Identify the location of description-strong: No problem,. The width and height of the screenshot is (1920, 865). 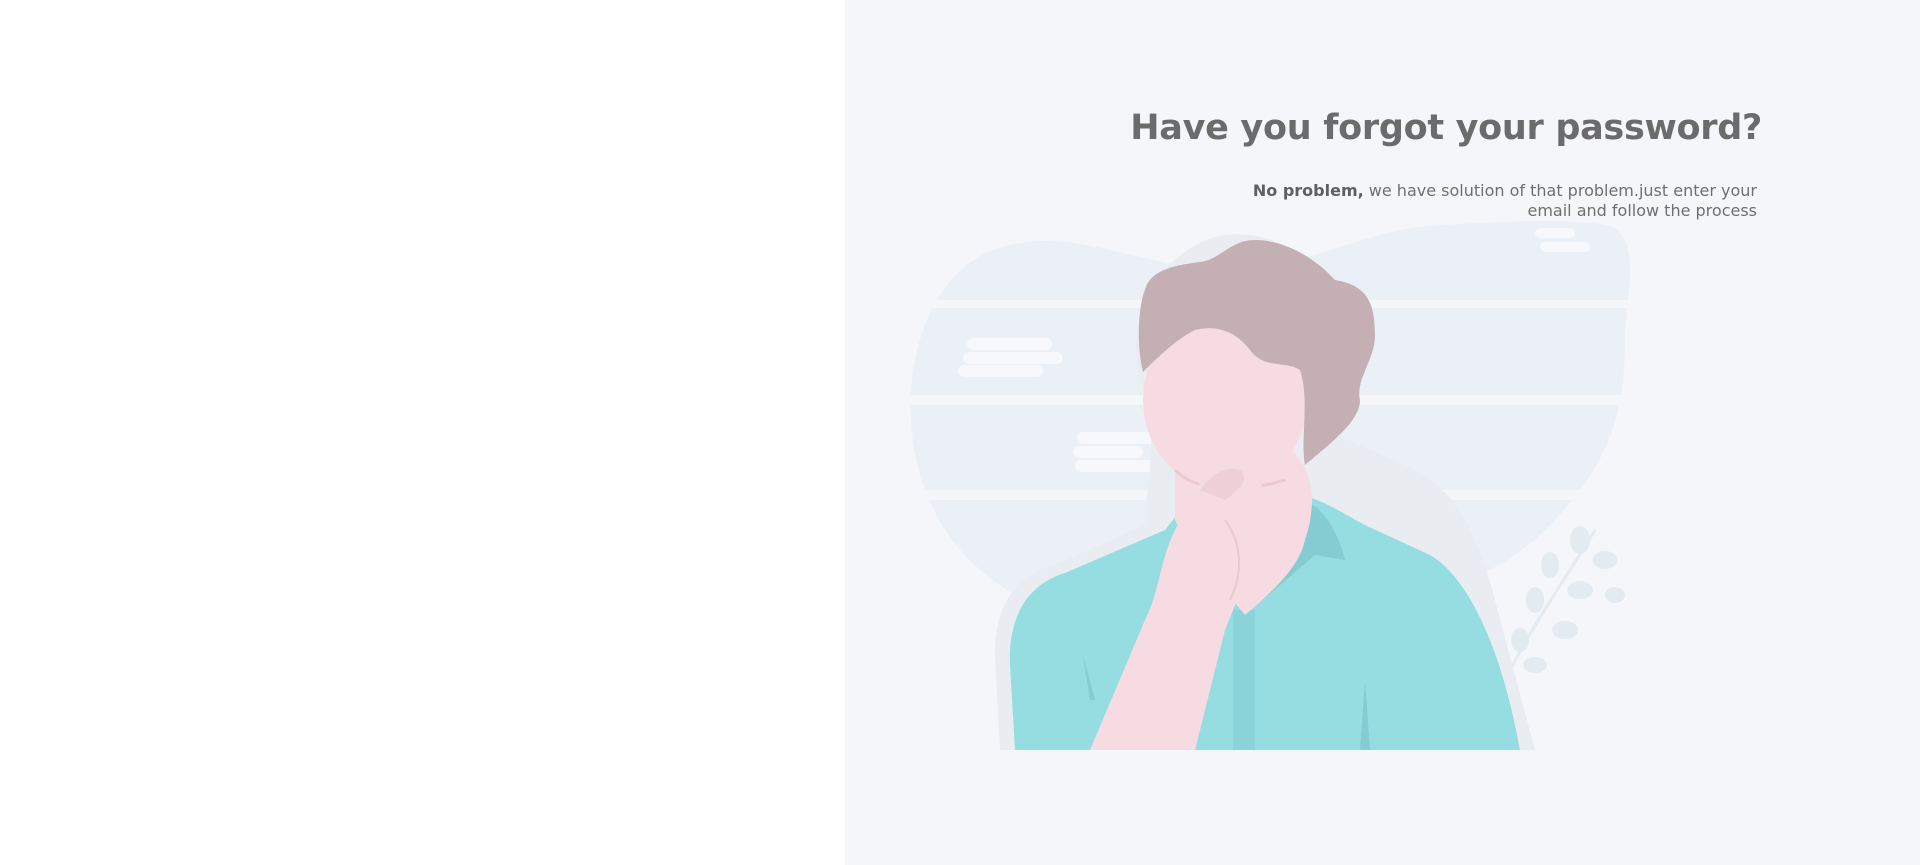
(1308, 190).